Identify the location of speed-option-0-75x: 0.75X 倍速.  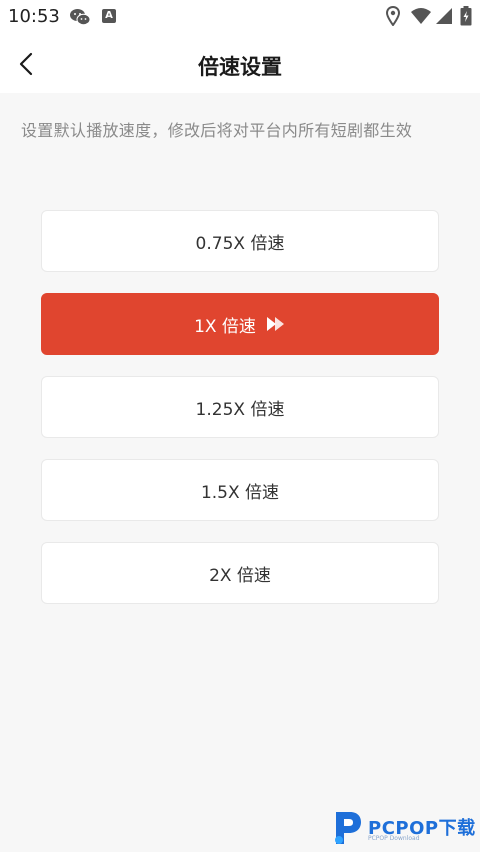
(240, 241).